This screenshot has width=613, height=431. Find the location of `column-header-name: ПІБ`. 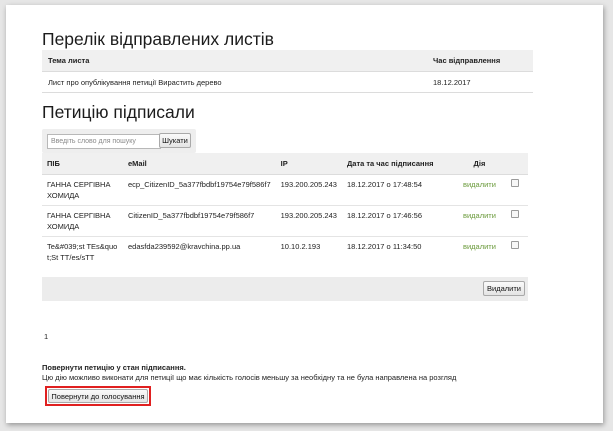

column-header-name: ПІБ is located at coordinates (82, 164).